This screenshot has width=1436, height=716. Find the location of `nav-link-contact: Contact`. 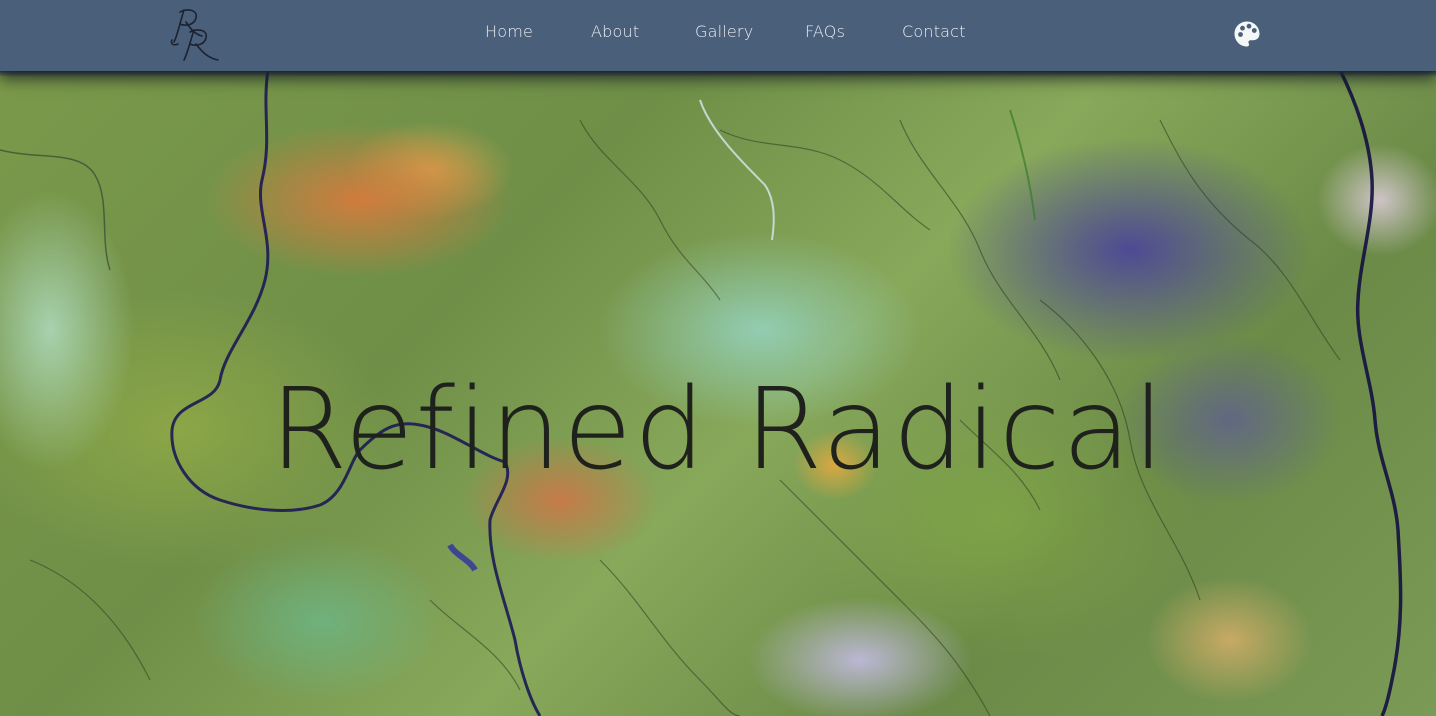

nav-link-contact: Contact is located at coordinates (934, 31).